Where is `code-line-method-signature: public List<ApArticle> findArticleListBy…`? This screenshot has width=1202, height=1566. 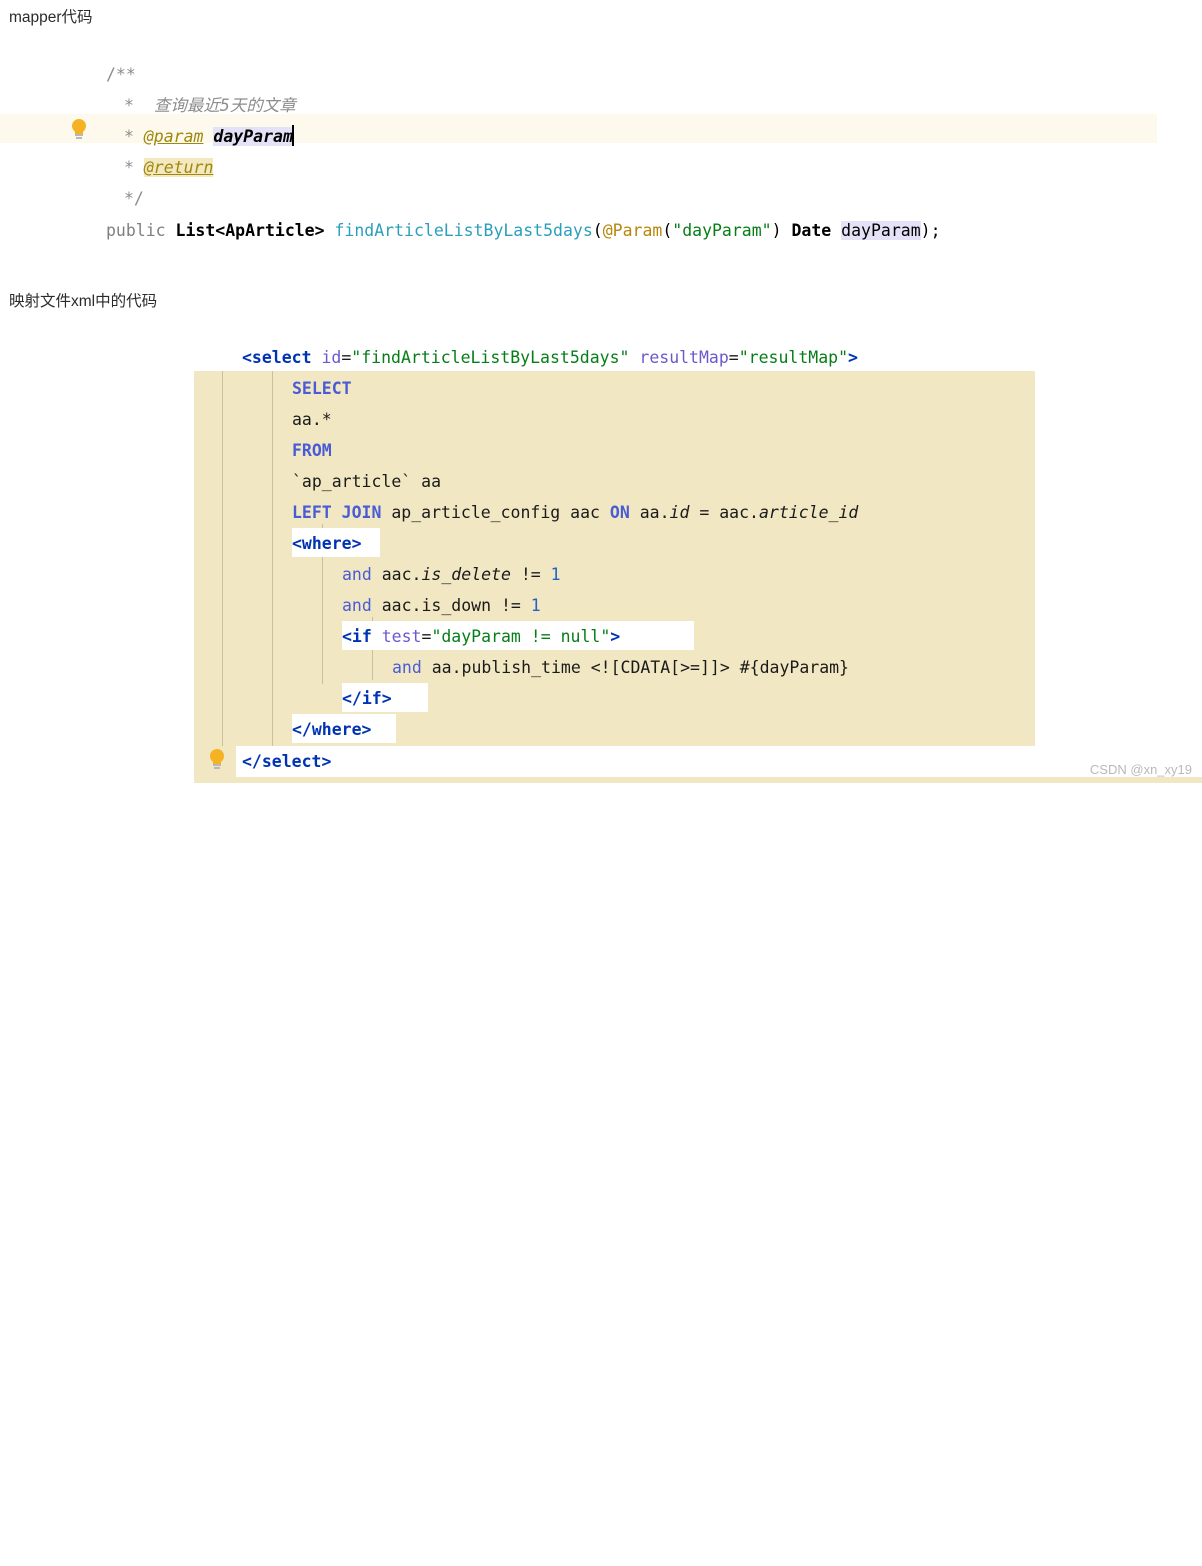 code-line-method-signature: public List<ApArticle> findArticleListBy… is located at coordinates (523, 230).